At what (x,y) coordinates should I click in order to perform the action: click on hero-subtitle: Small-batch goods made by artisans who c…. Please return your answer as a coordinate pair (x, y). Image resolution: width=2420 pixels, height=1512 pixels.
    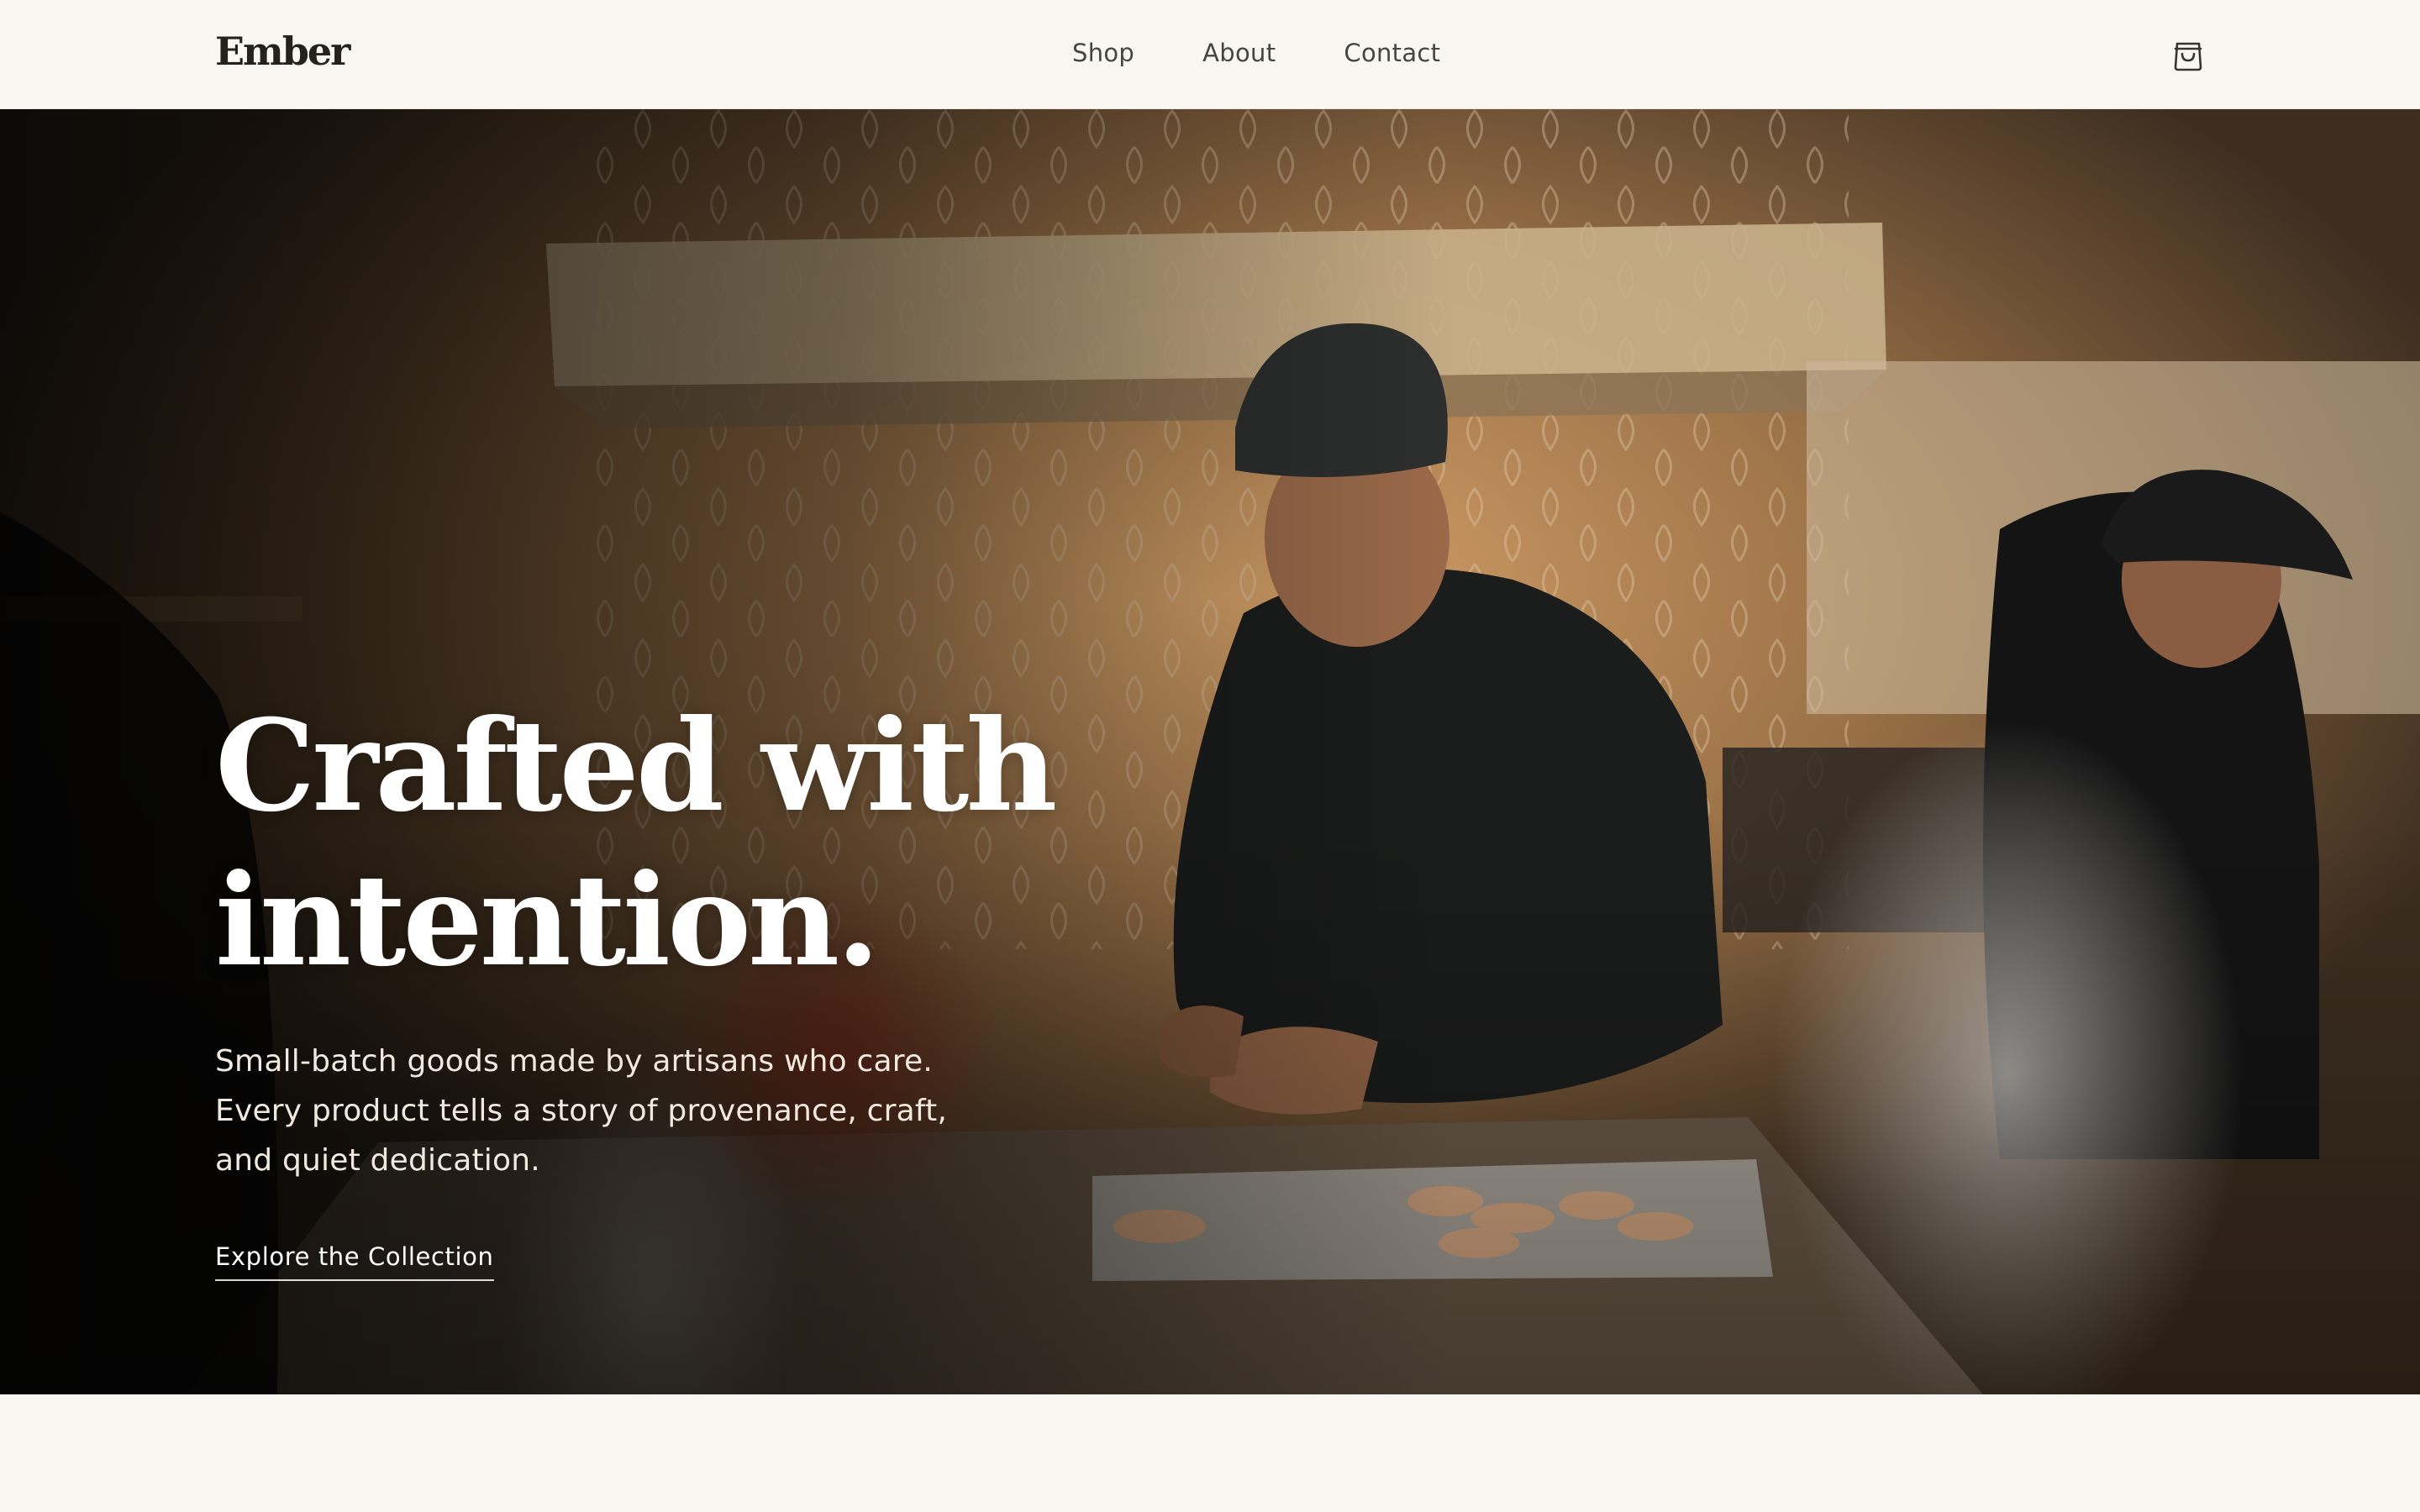
    Looking at the image, I should click on (582, 1111).